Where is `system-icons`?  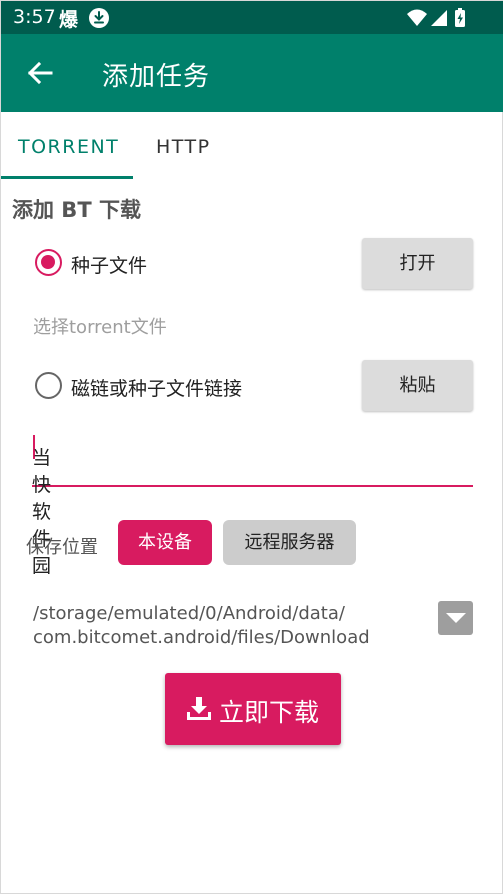
system-icons is located at coordinates (437, 20).